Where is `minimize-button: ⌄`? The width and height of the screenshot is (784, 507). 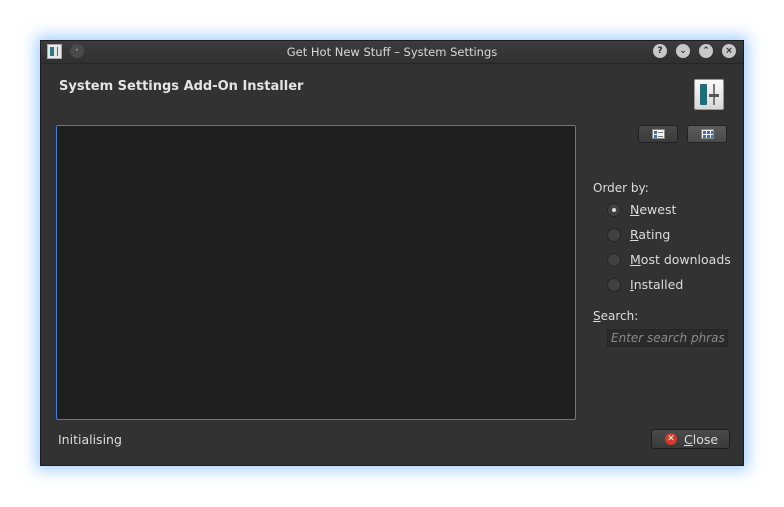
minimize-button: ⌄ is located at coordinates (683, 51).